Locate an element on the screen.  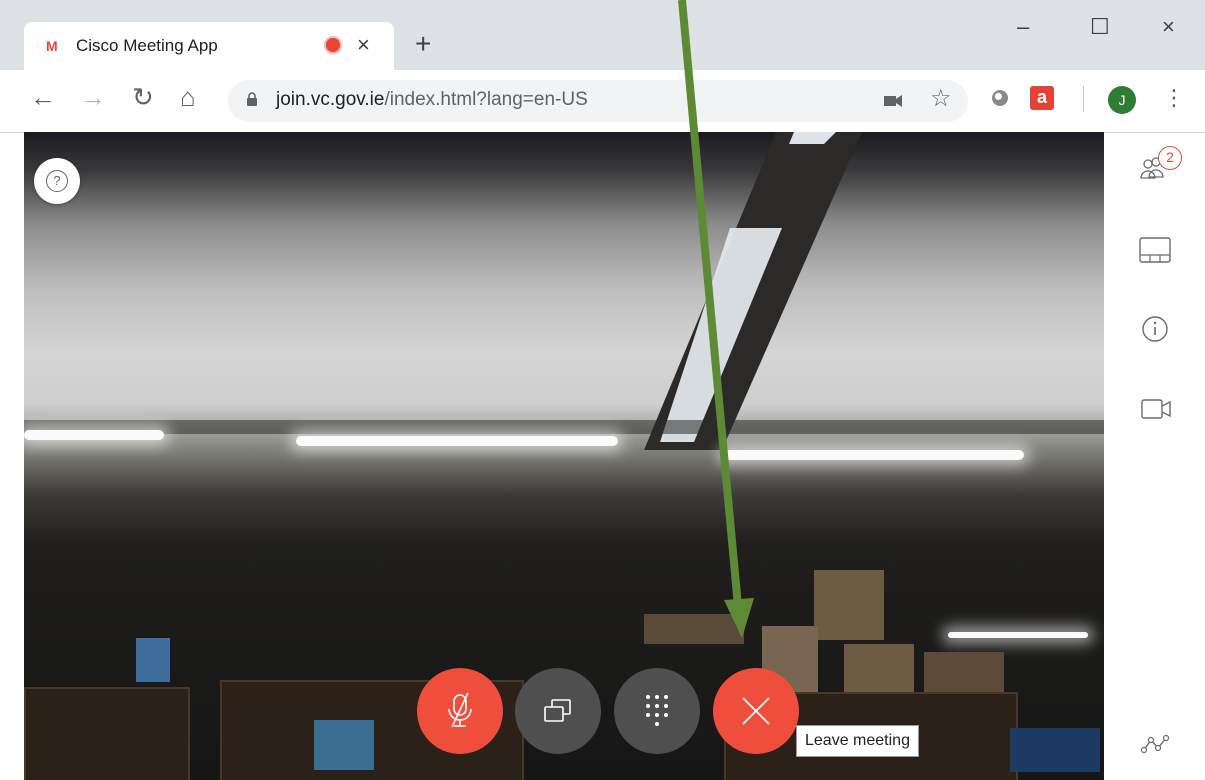
mic-muted-icon is located at coordinates (460, 710).